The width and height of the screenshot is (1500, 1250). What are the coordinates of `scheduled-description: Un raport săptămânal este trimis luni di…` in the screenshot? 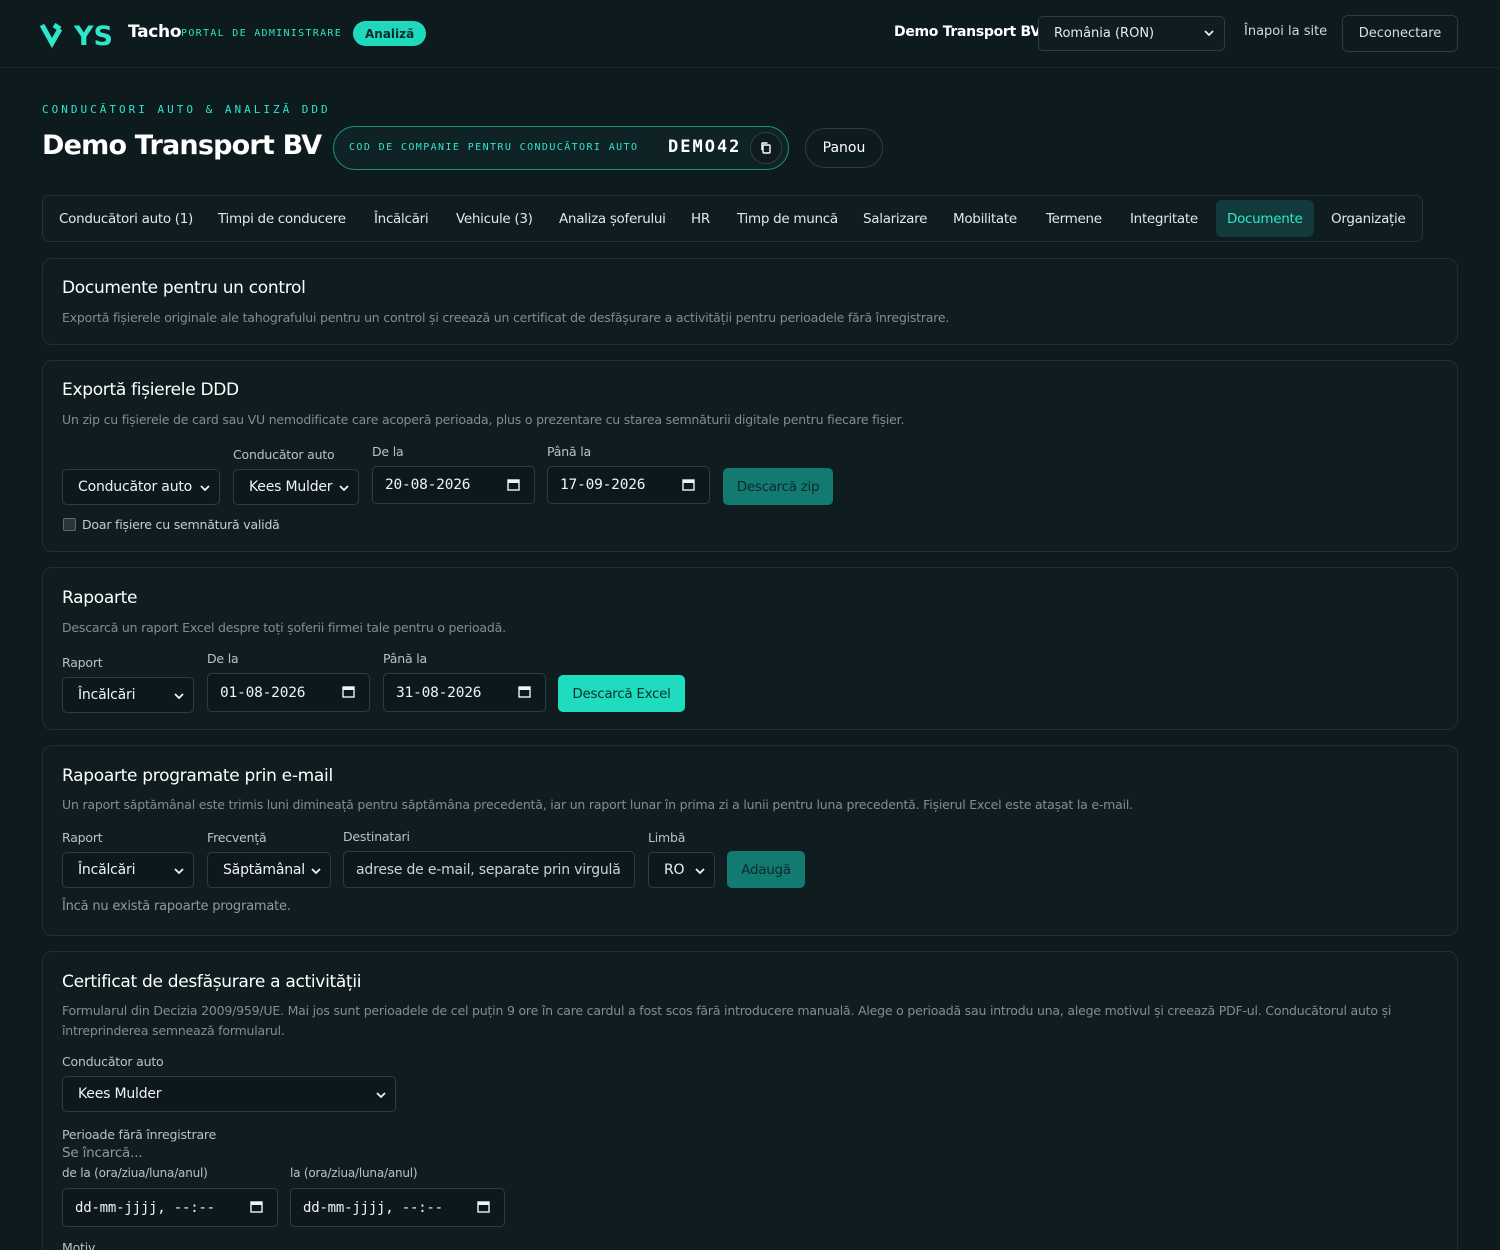 It's located at (597, 804).